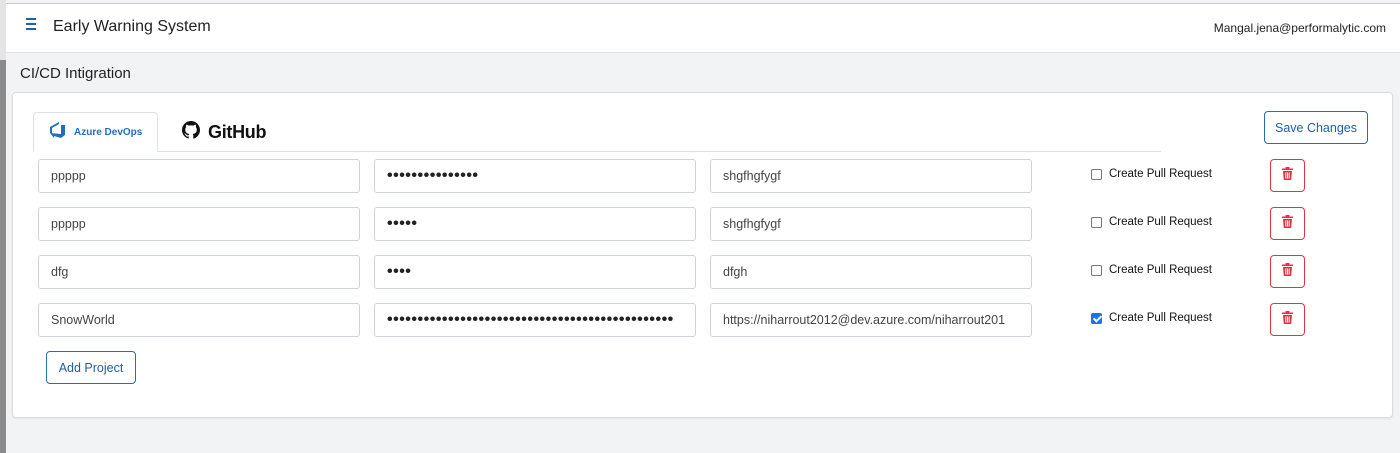 This screenshot has width=1400, height=453. I want to click on menu-icon, so click(32, 25).